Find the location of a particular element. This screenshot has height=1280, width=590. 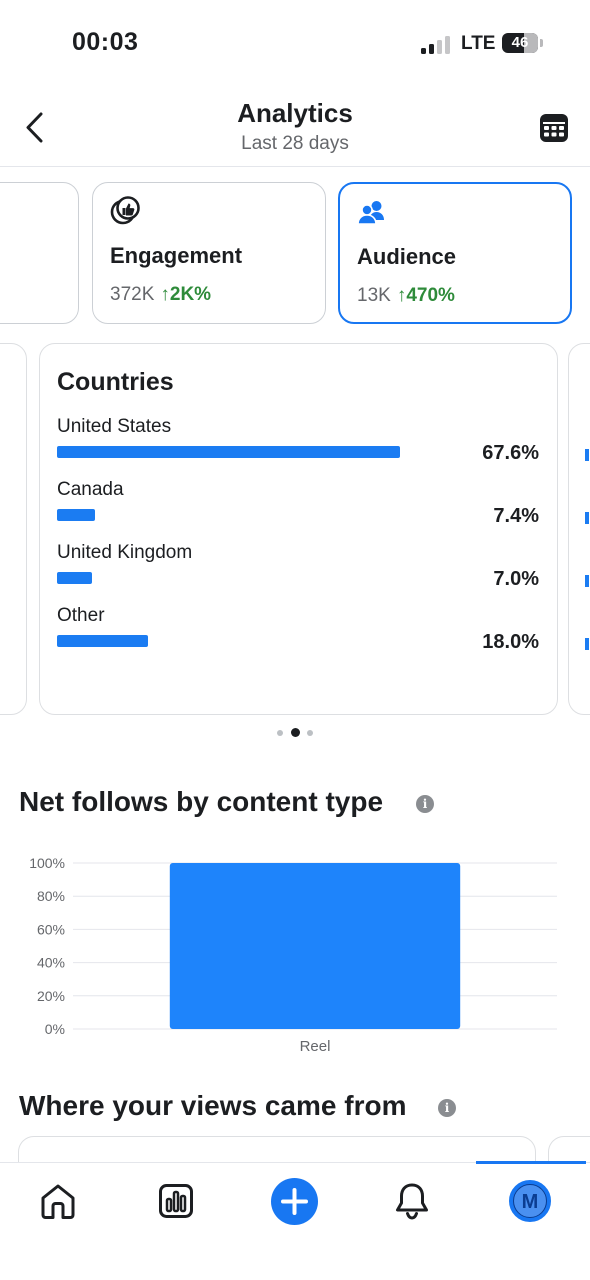

net-follows-chart: 0% 20% 40% 60% 80% 100% Reel is located at coordinates (293, 955).